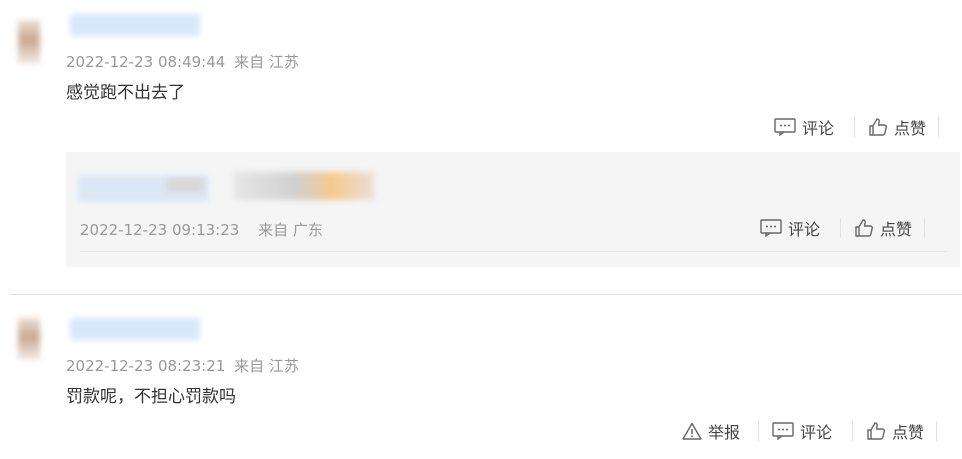 The image size is (962, 459). I want to click on warning-icon, so click(692, 431).